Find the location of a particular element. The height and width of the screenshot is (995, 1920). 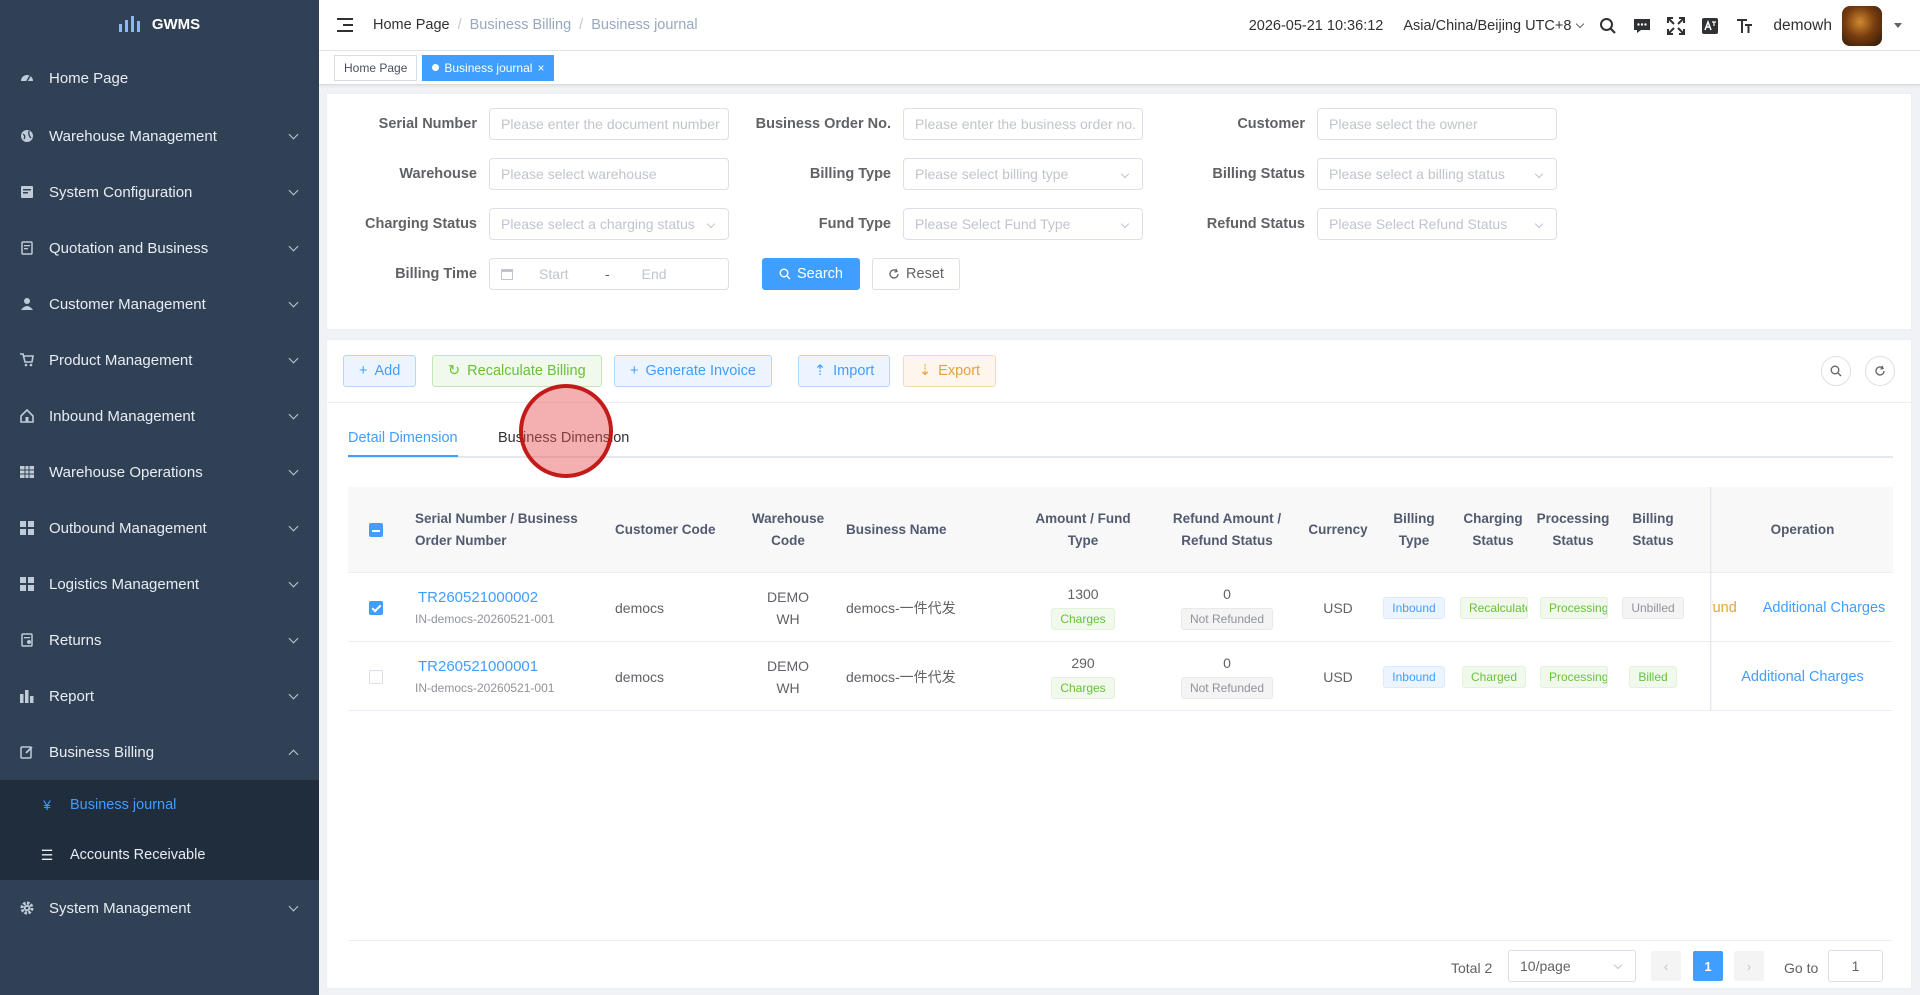

customer-code-cell: democs is located at coordinates (675, 607).